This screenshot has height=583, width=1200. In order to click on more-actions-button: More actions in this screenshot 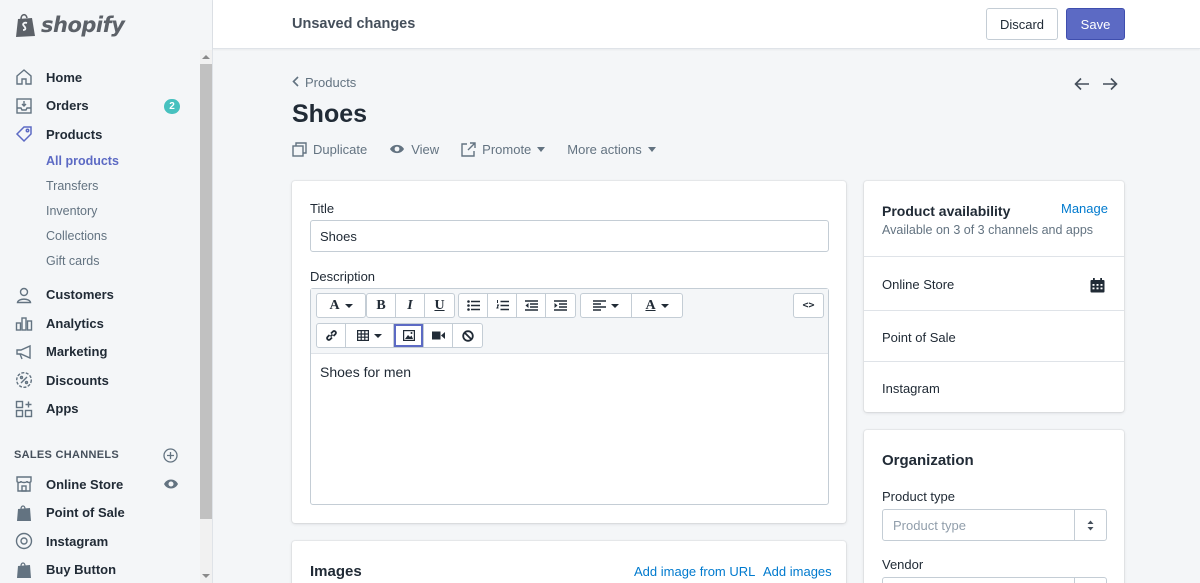, I will do `click(611, 149)`.